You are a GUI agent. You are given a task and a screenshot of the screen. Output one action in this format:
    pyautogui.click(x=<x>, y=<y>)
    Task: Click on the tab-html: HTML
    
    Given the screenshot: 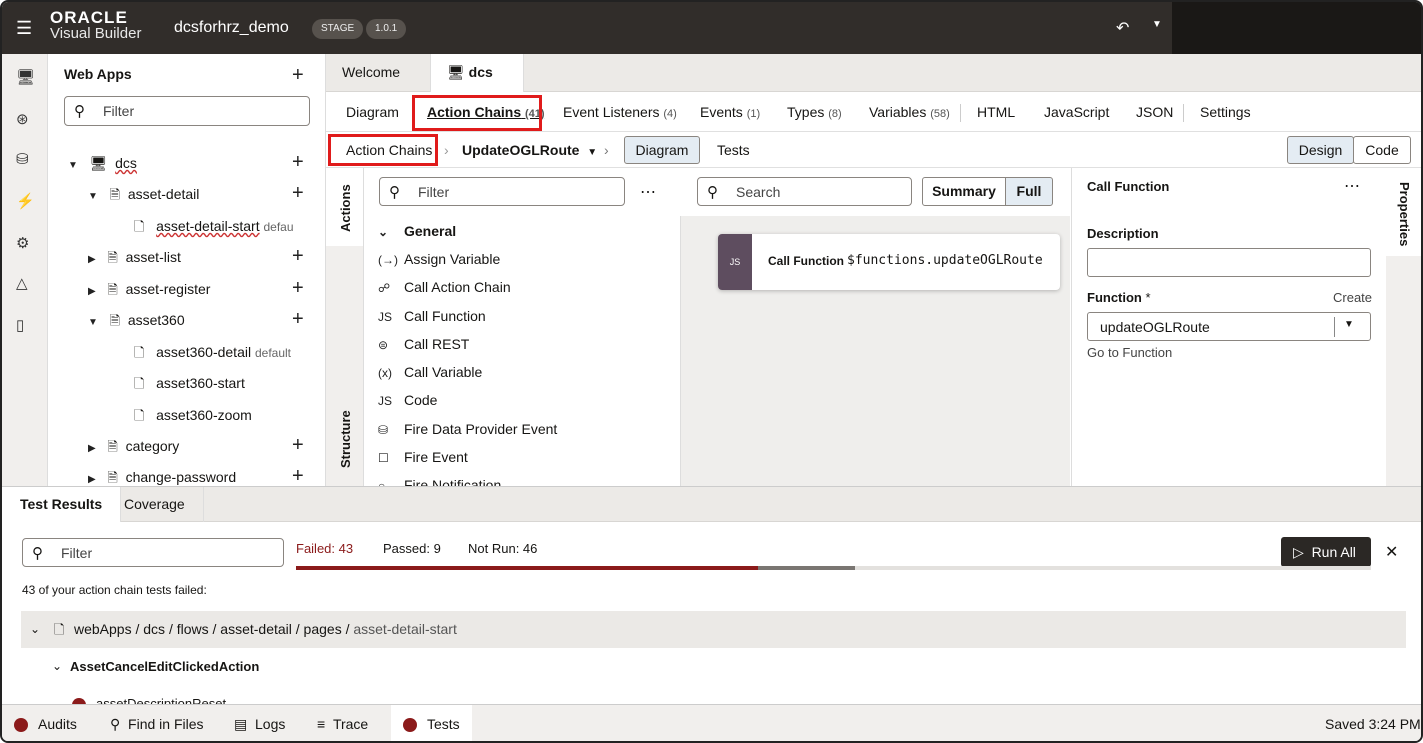 What is the action you would take?
    pyautogui.click(x=996, y=112)
    